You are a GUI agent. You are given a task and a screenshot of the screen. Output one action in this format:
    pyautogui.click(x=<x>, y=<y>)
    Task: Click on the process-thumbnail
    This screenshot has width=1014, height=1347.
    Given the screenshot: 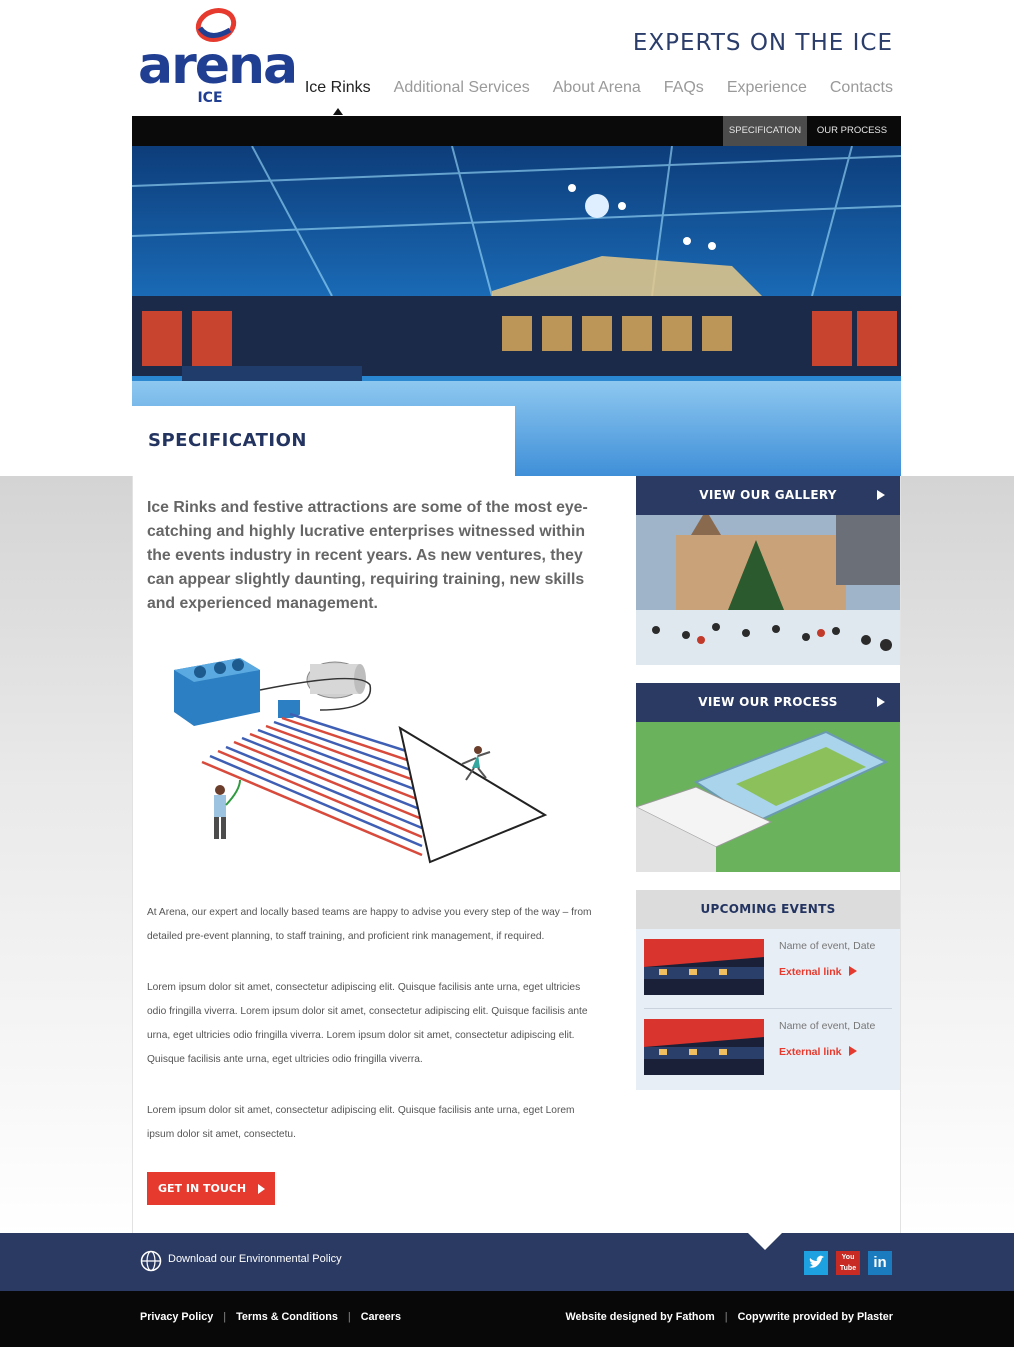 What is the action you would take?
    pyautogui.click(x=768, y=797)
    